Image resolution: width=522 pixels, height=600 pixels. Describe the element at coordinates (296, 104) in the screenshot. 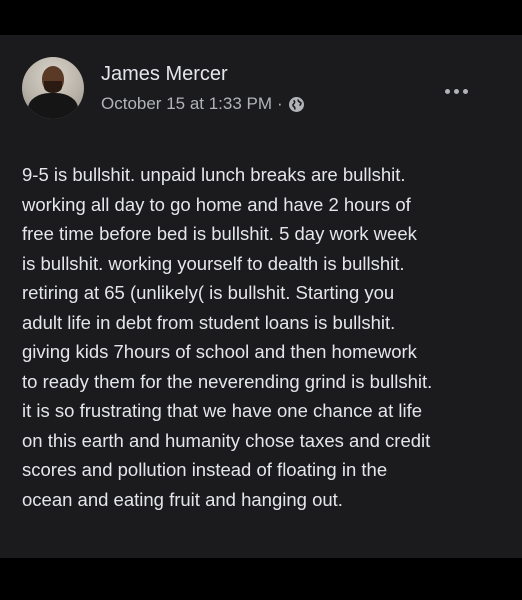

I see `globe-icon` at that location.